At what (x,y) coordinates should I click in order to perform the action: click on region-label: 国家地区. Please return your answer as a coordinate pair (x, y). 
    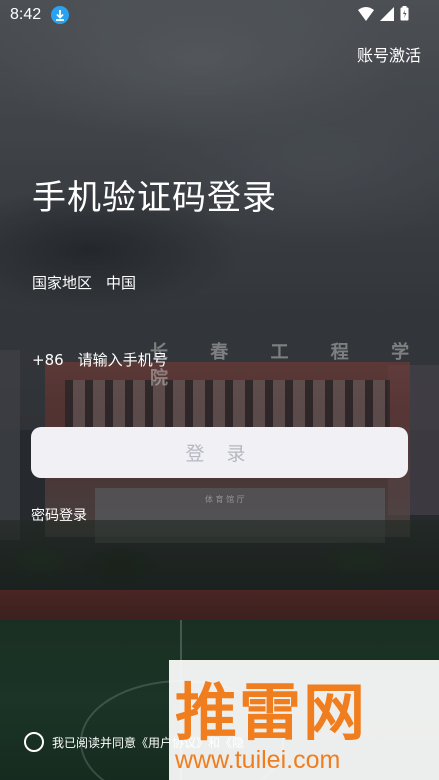
    Looking at the image, I should click on (62, 283).